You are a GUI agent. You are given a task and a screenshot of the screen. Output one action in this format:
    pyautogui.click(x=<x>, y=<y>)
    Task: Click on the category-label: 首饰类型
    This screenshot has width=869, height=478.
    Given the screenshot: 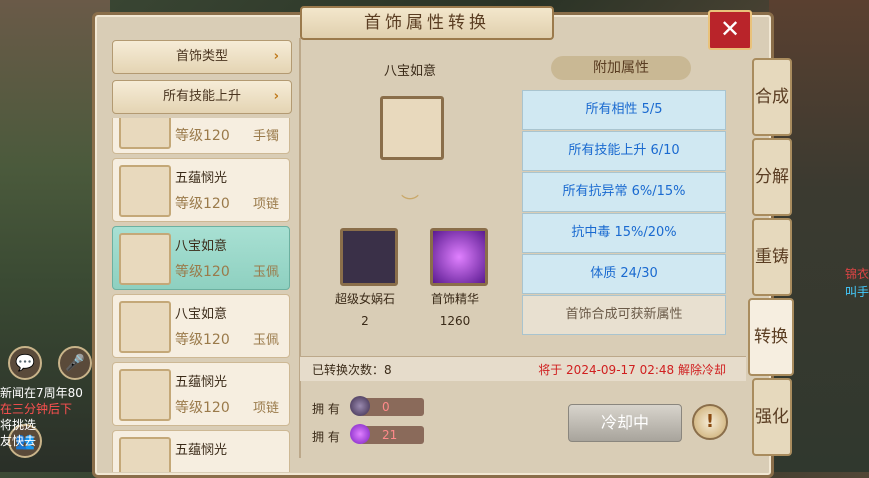 What is the action you would take?
    pyautogui.click(x=201, y=56)
    